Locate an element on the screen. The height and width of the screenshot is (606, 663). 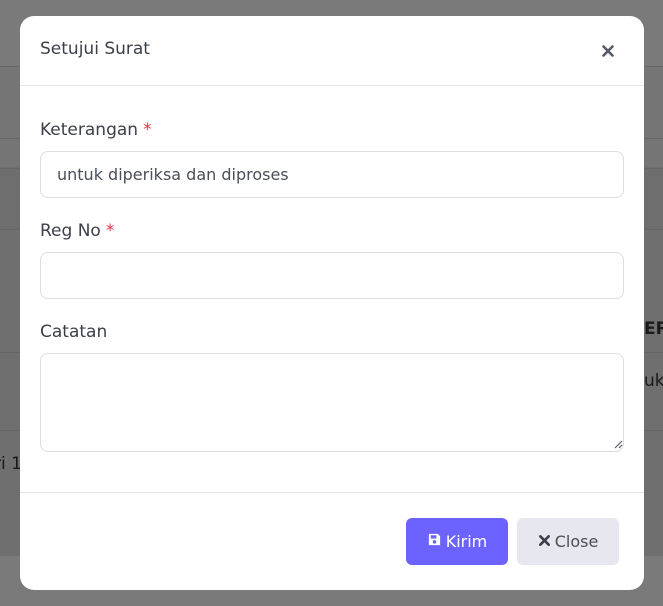
keterangan-input is located at coordinates (332, 174).